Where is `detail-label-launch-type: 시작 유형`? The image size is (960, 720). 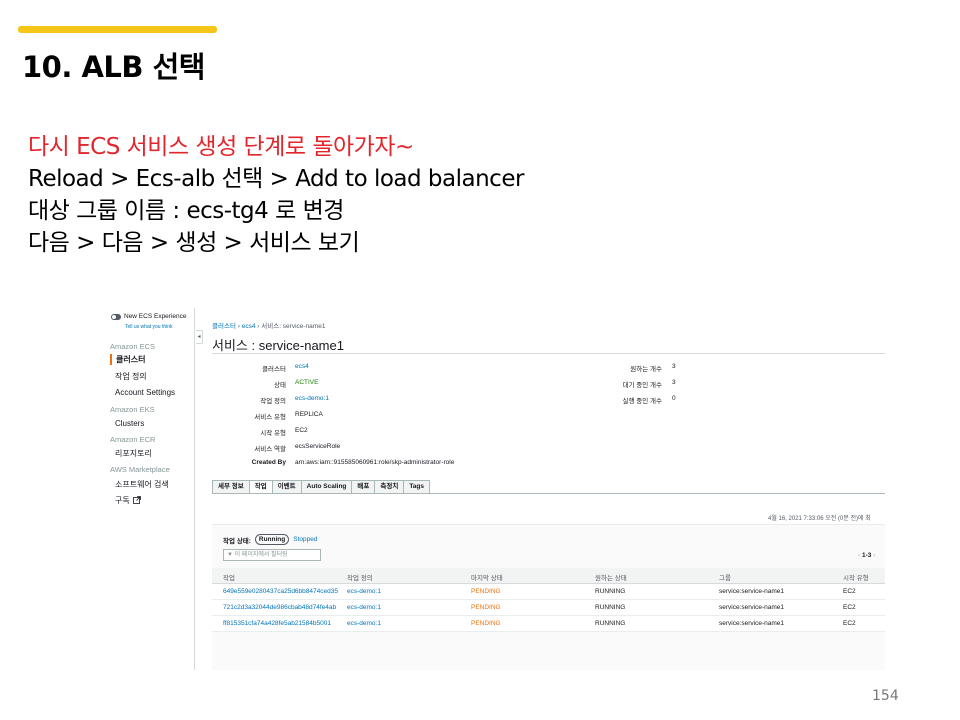 detail-label-launch-type: 시작 유형 is located at coordinates (273, 433).